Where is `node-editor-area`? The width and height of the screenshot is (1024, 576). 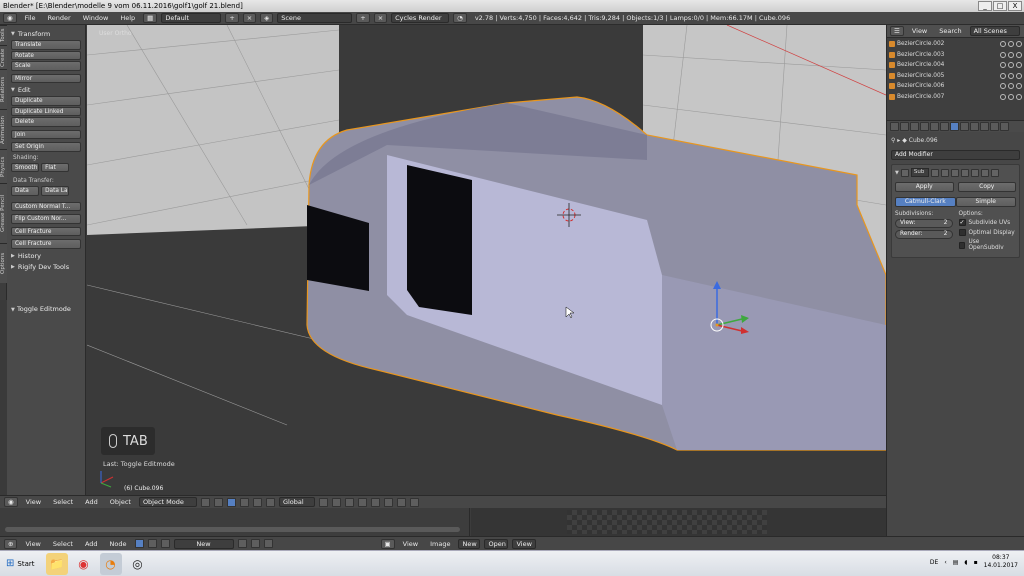 node-editor-area is located at coordinates (235, 522).